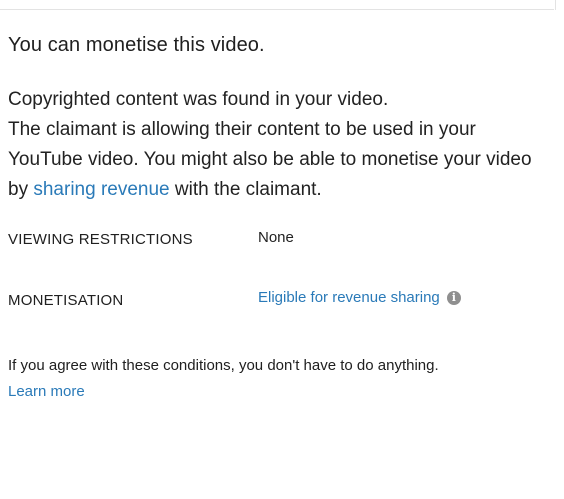  I want to click on body-line-4-prefix: by, so click(21, 189).